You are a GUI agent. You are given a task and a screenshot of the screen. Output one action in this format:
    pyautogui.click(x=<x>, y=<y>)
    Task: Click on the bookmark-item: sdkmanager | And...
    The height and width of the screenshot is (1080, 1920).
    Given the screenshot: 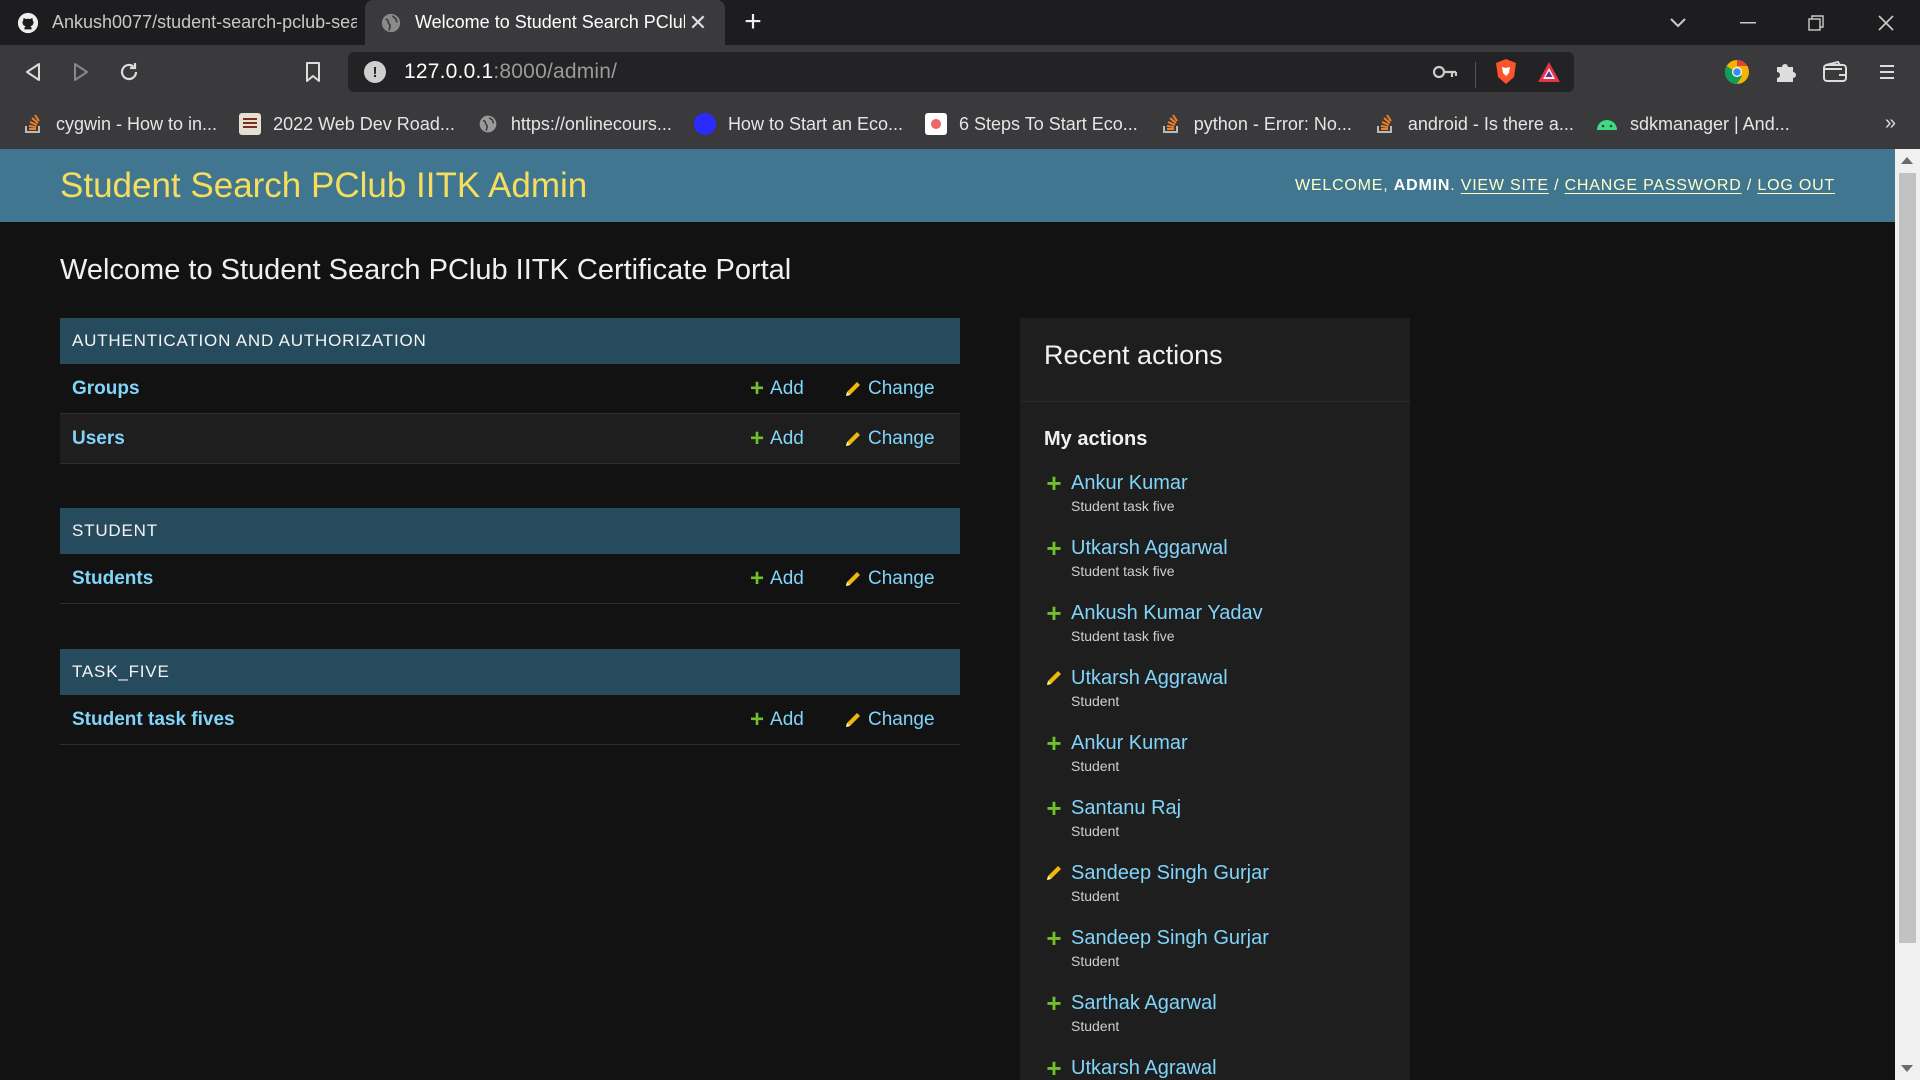 What is the action you would take?
    pyautogui.click(x=1693, y=124)
    